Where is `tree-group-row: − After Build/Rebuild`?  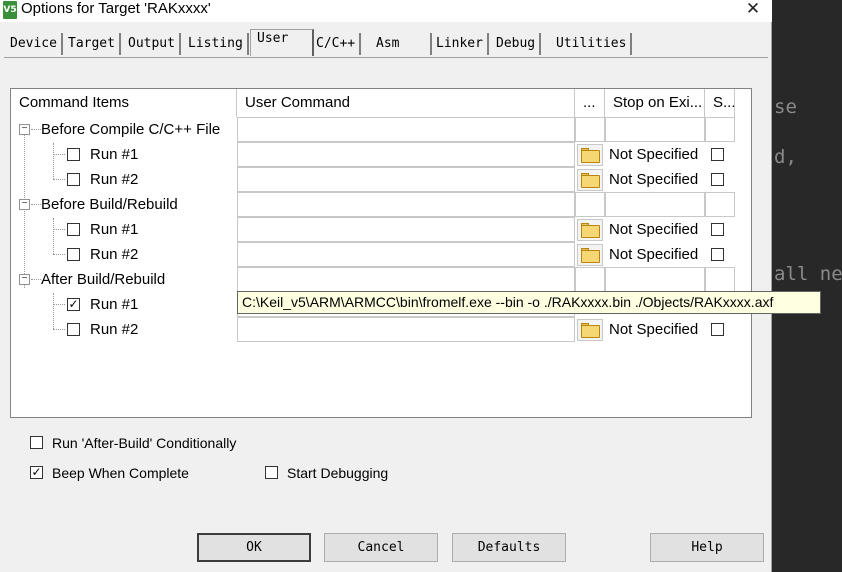 tree-group-row: − After Build/Rebuild is located at coordinates (382, 279).